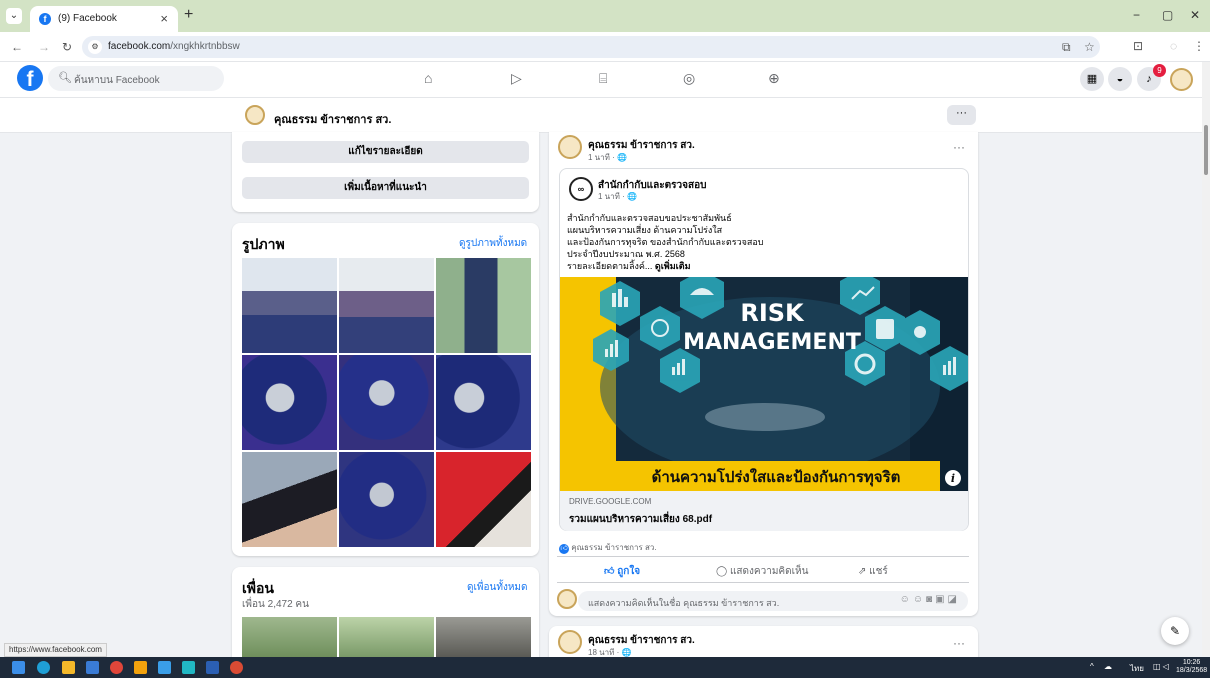 The height and width of the screenshot is (678, 1210). Describe the element at coordinates (493, 243) in the screenshot. I see `photos-see-all-link: ดูรูปภาพทั้งหมด` at that location.